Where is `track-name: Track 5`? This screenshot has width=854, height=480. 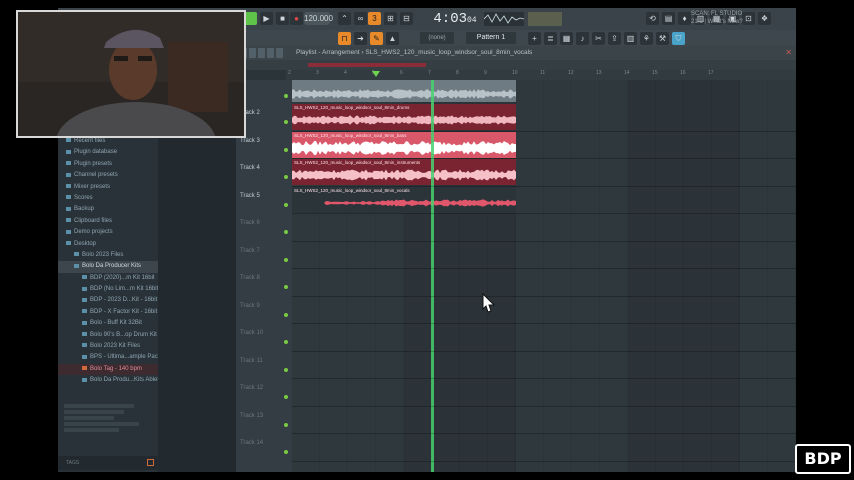 track-name: Track 5 is located at coordinates (262, 196).